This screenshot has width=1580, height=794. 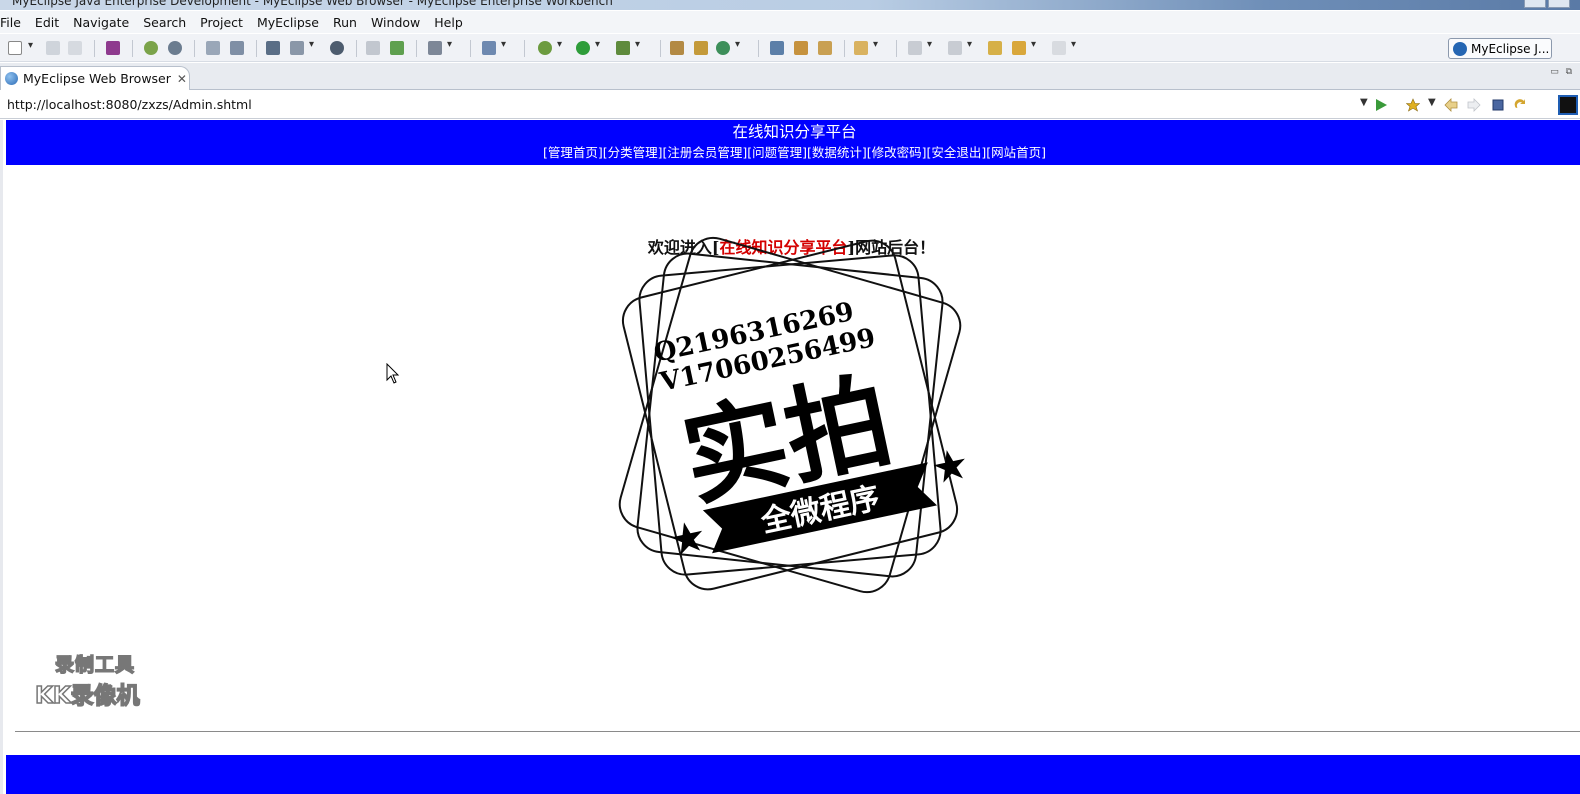 What do you see at coordinates (588, 47) in the screenshot?
I see `run-icon` at bounding box center [588, 47].